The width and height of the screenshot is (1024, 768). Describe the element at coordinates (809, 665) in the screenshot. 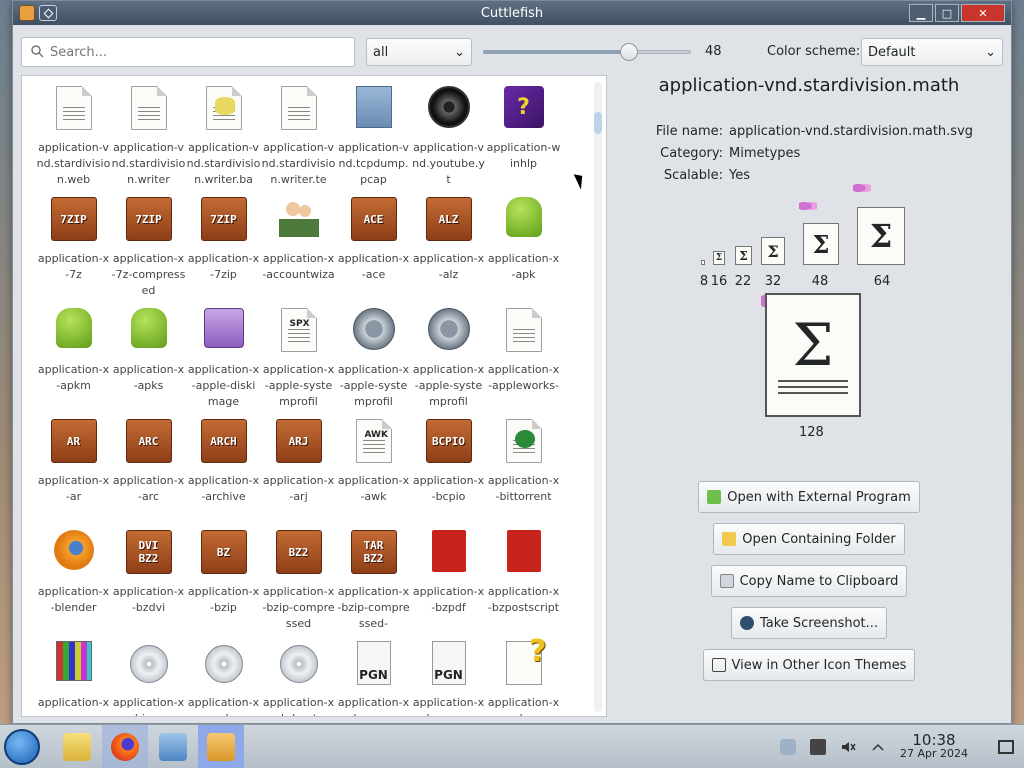

I see `other-themes-button: View in Other Icon Themes` at that location.